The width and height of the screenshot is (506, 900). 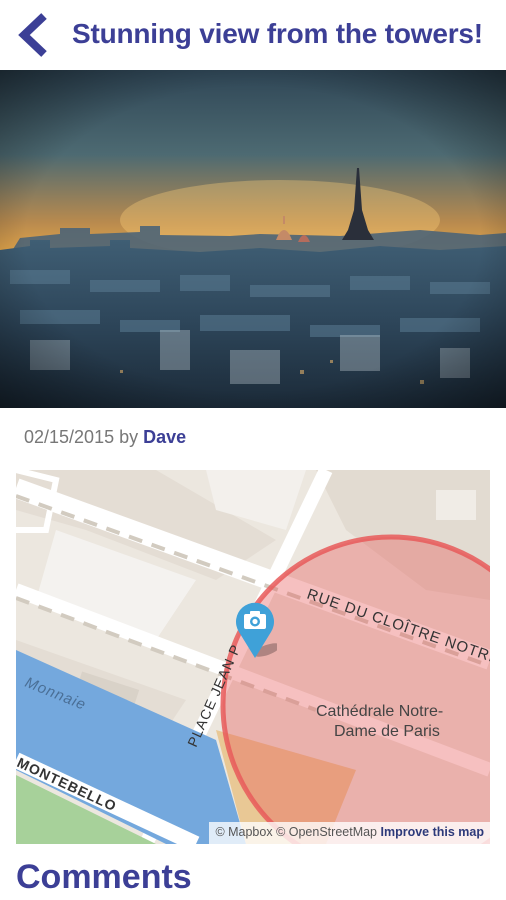 I want to click on author-link: Dave, so click(x=164, y=437).